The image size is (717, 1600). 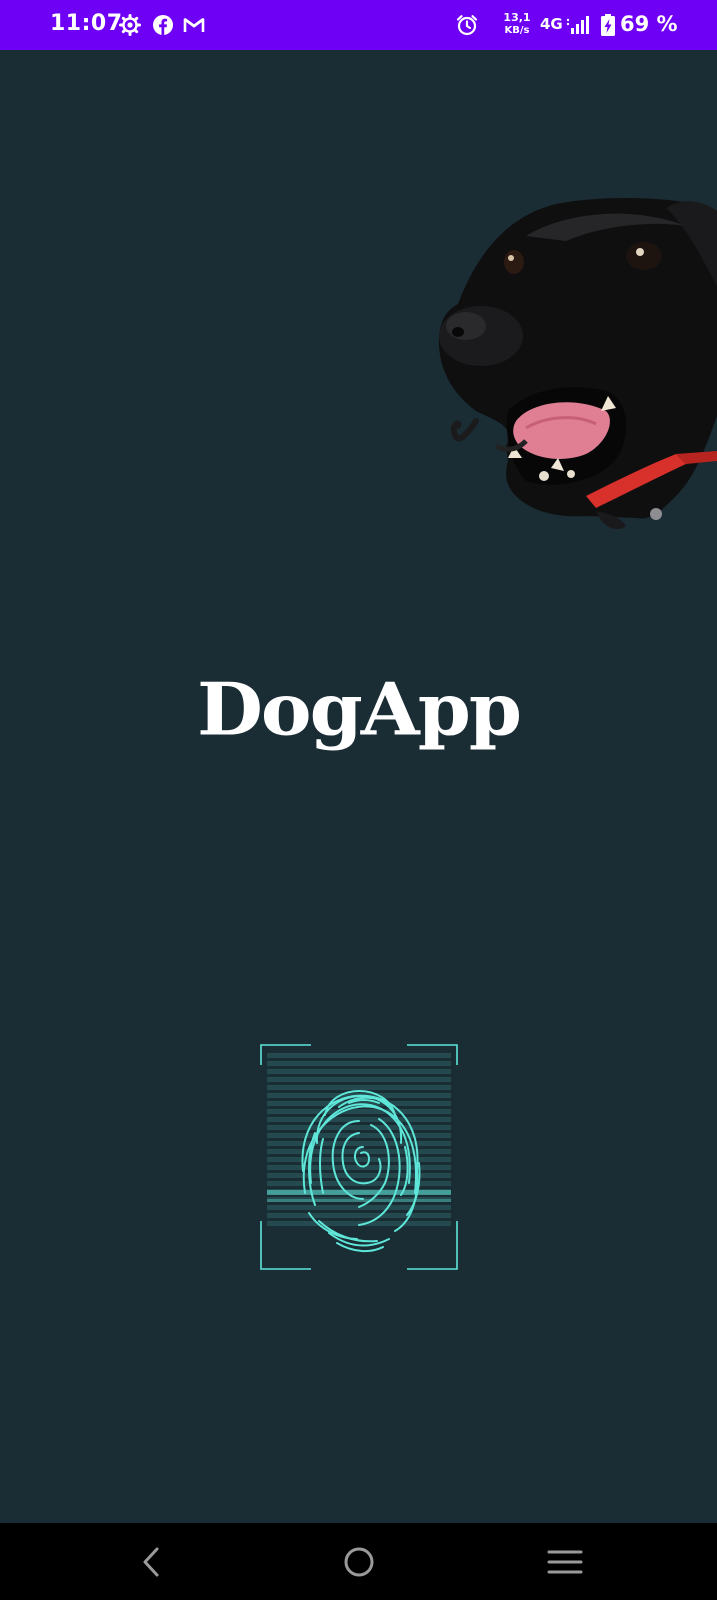 What do you see at coordinates (163, 25) in the screenshot?
I see `facebook-icon` at bounding box center [163, 25].